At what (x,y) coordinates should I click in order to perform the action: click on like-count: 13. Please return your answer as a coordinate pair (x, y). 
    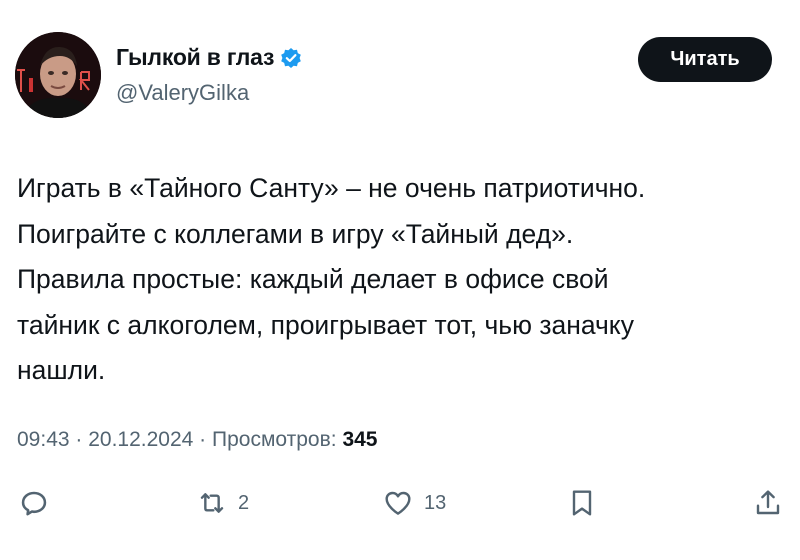
    Looking at the image, I should click on (435, 502).